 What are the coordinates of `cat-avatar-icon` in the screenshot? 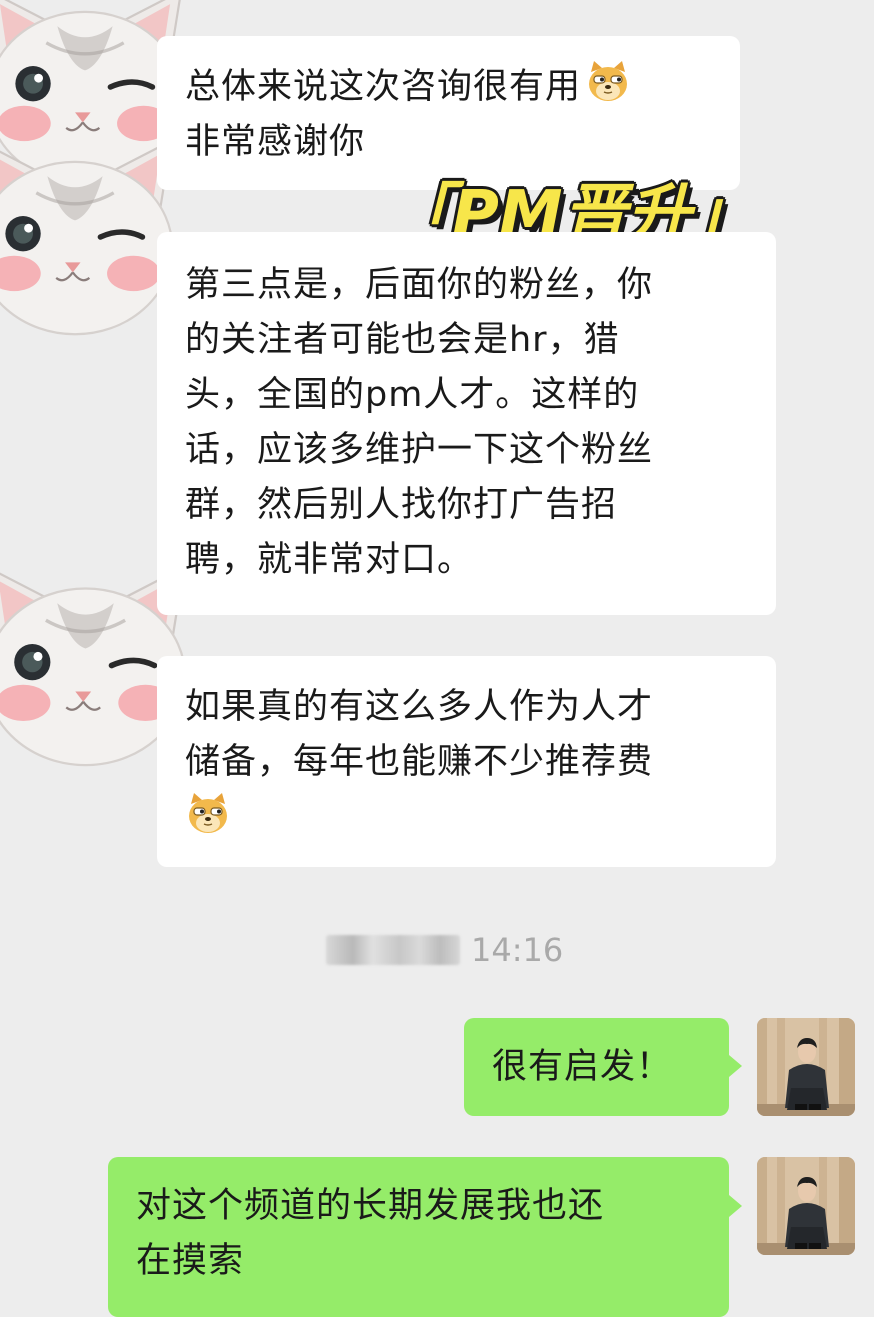 It's located at (90, 237).